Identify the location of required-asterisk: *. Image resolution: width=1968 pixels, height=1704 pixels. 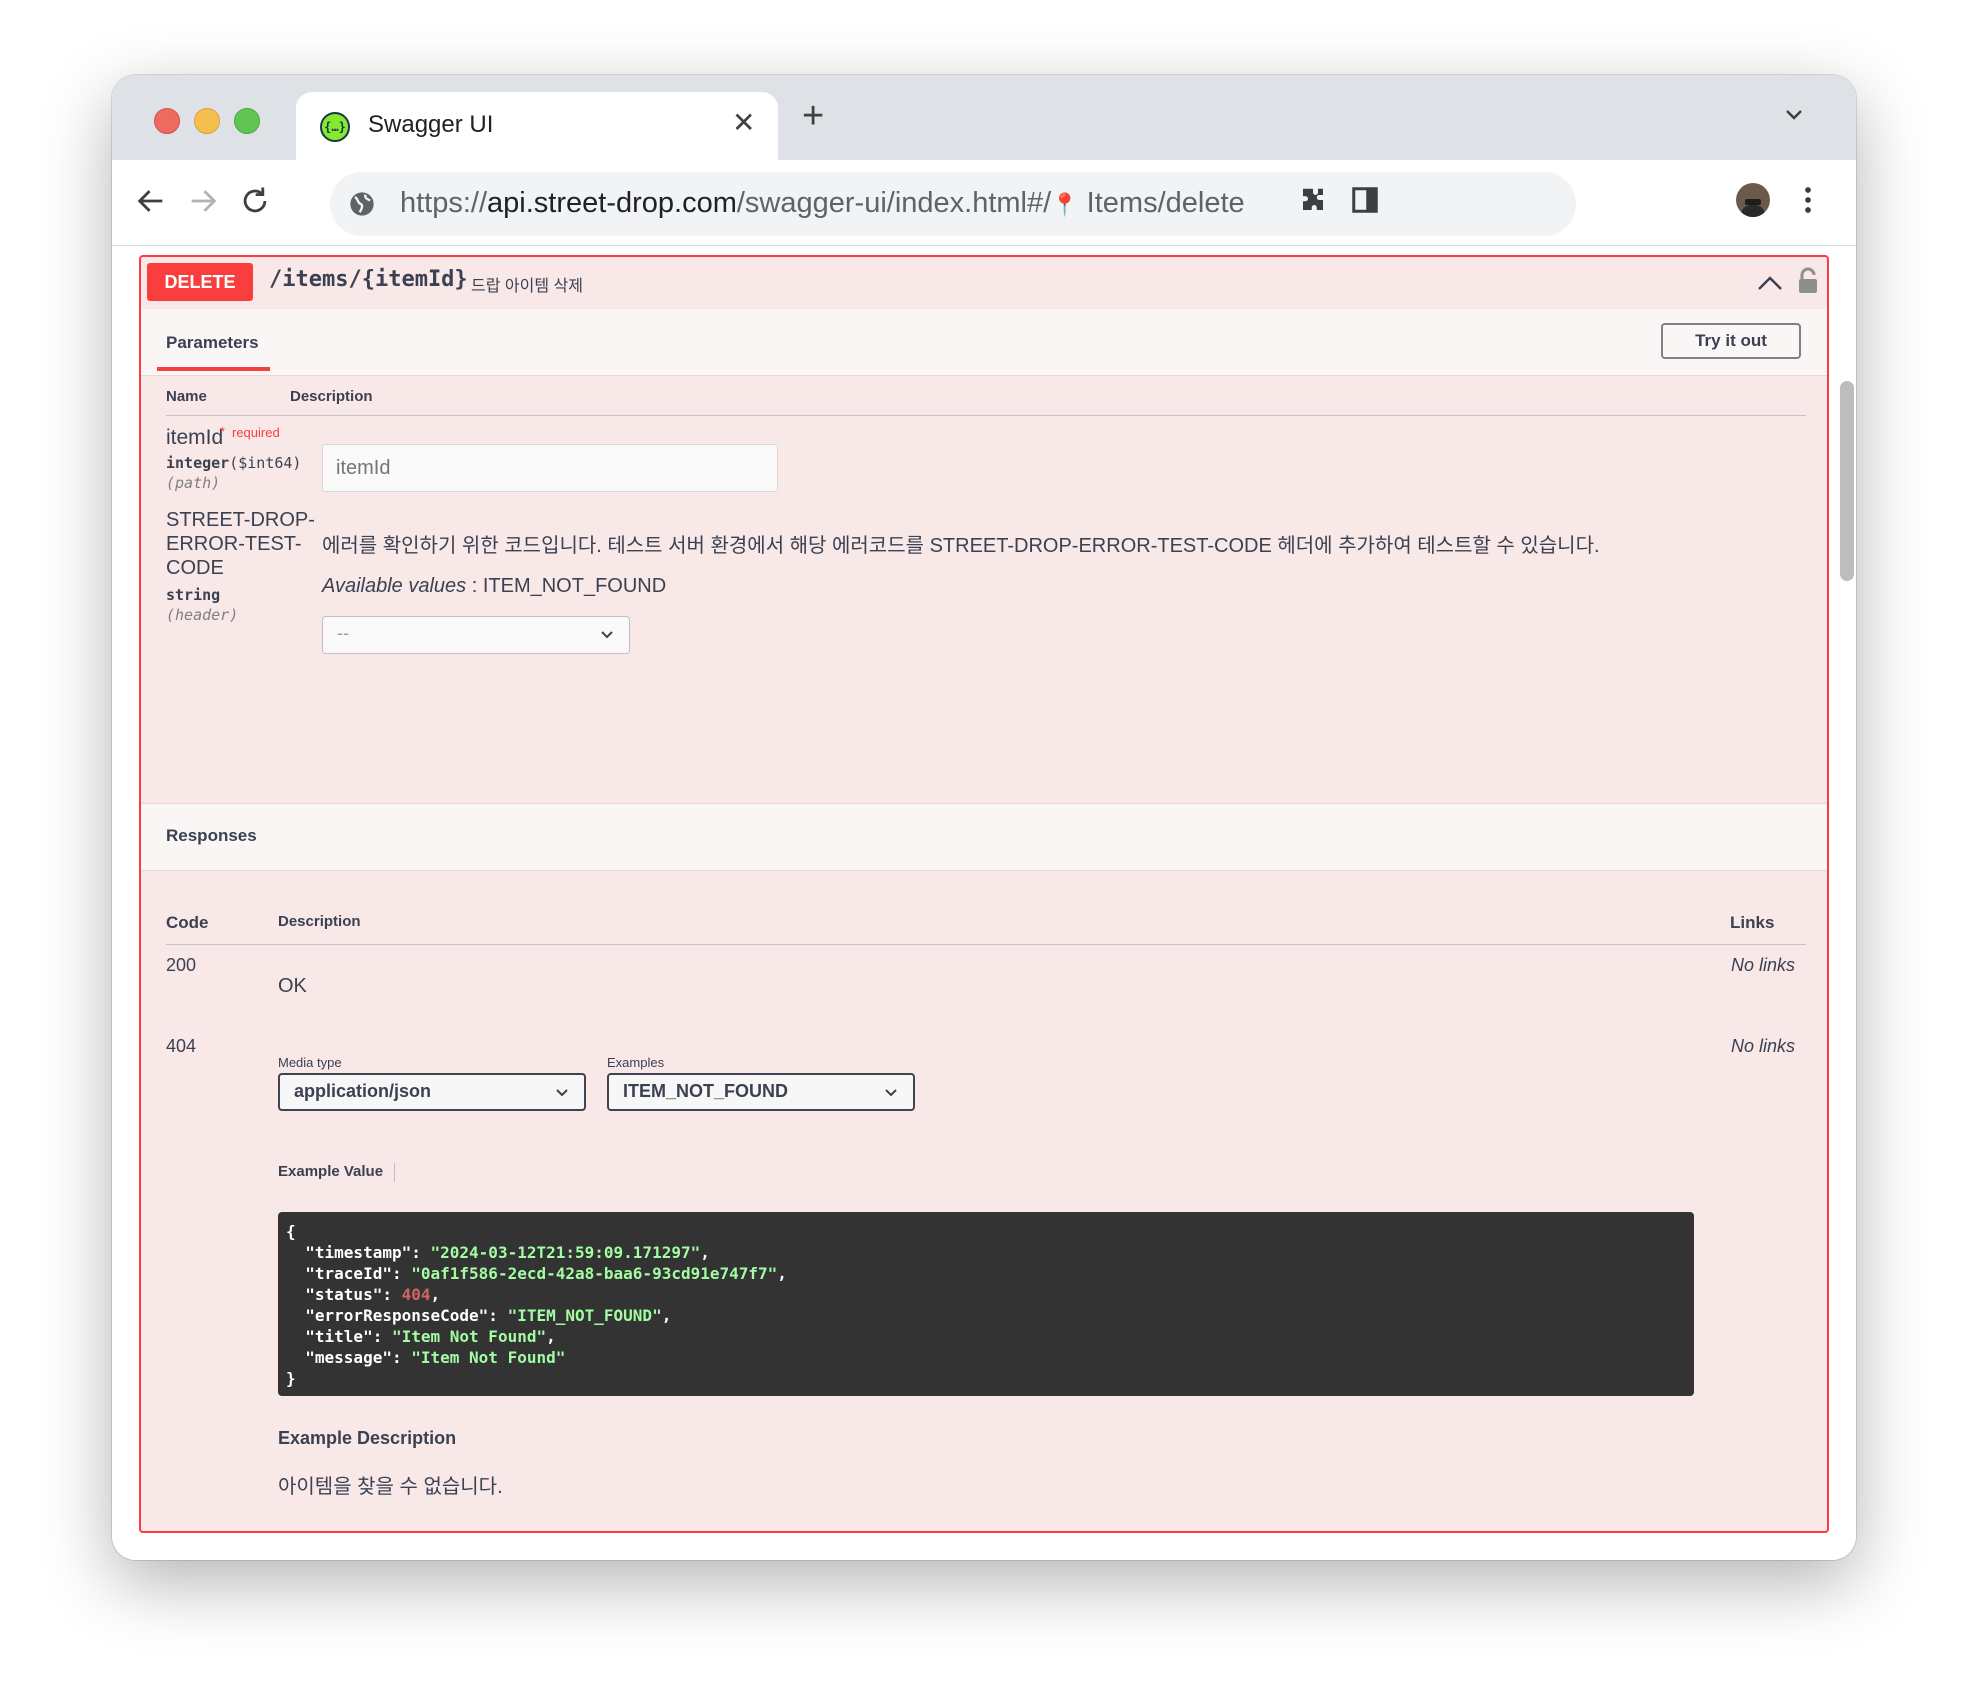
(223, 431).